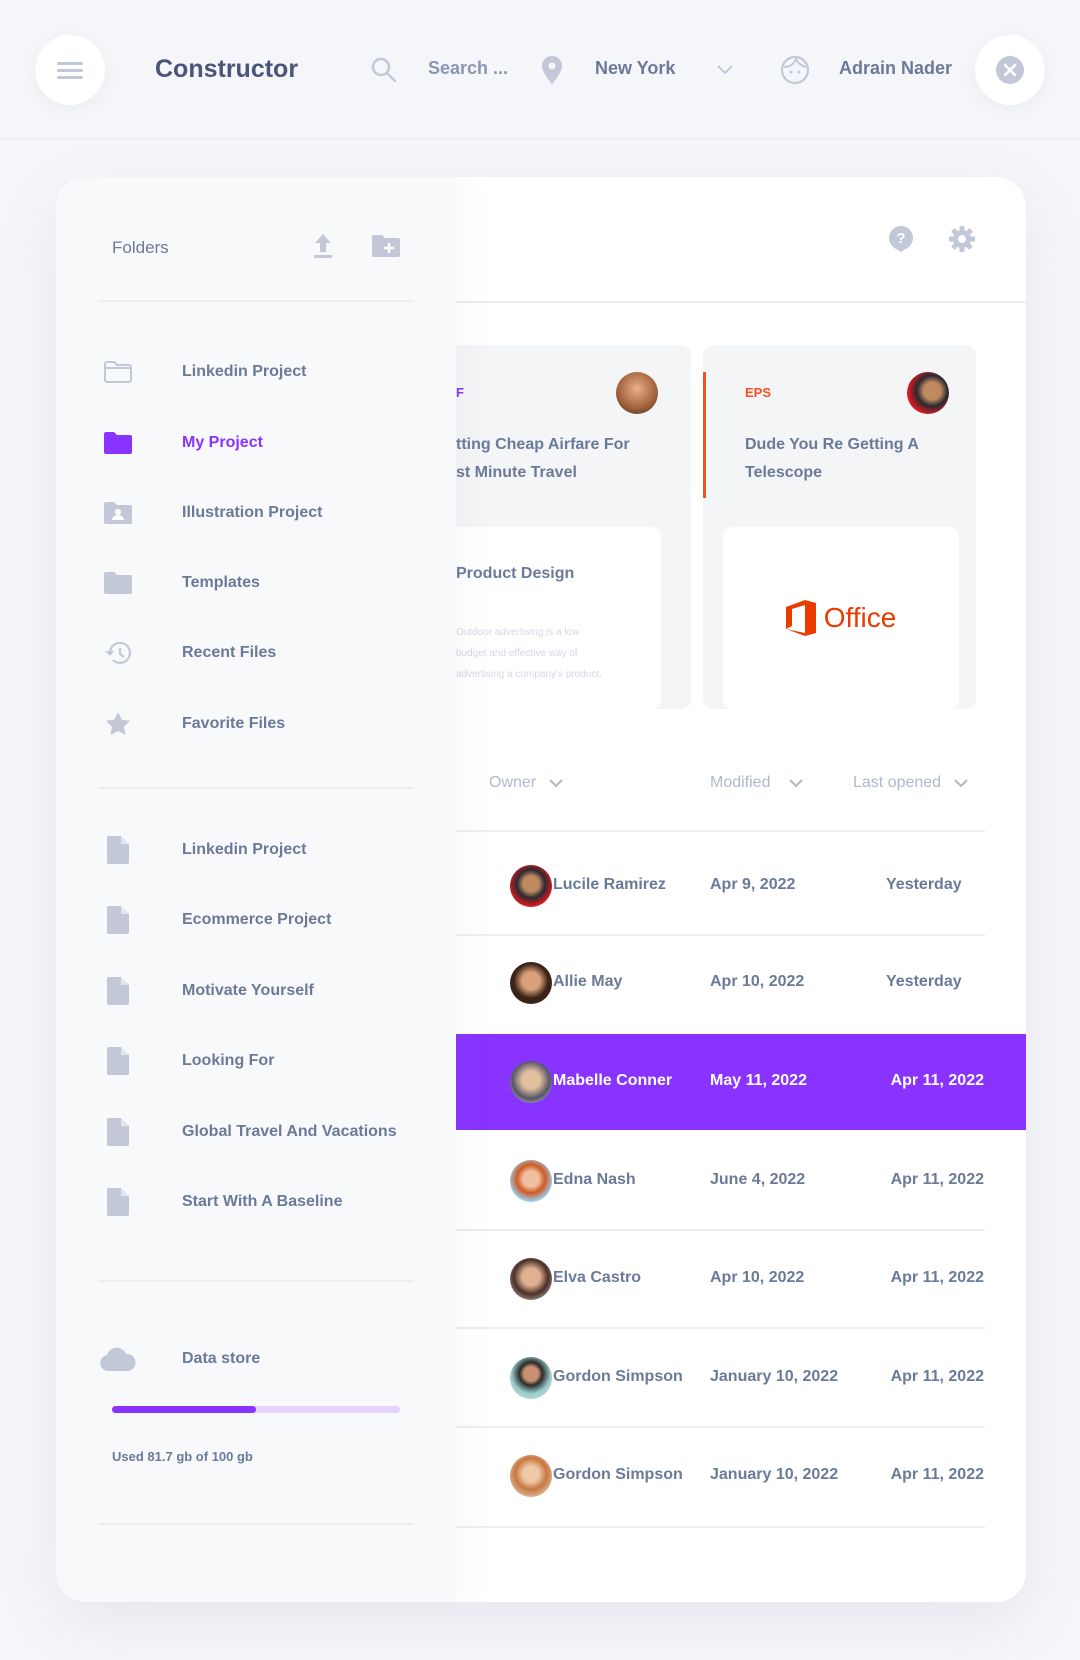 The width and height of the screenshot is (1080, 1660). Describe the element at coordinates (323, 246) in the screenshot. I see `upload-icon` at that location.